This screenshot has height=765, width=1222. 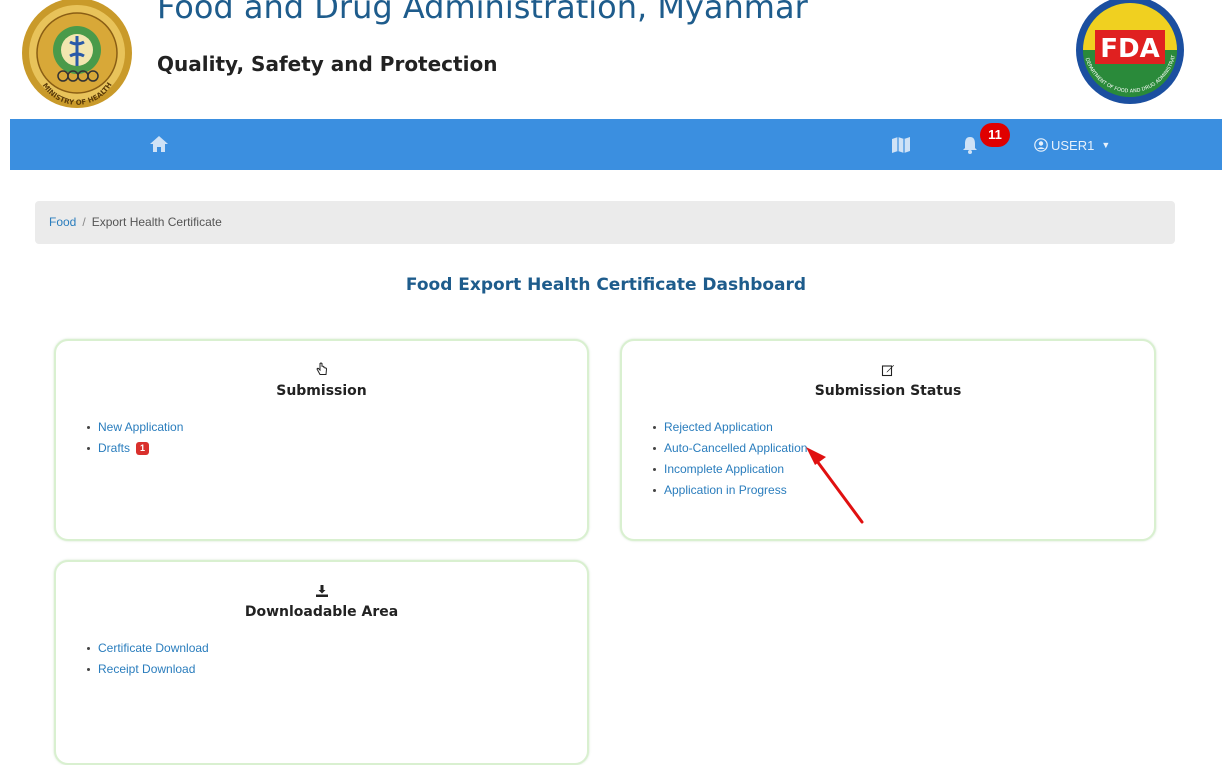 I want to click on ministry-logo: MINISTRY OF HEALTH AND SPORTS, so click(x=76, y=54).